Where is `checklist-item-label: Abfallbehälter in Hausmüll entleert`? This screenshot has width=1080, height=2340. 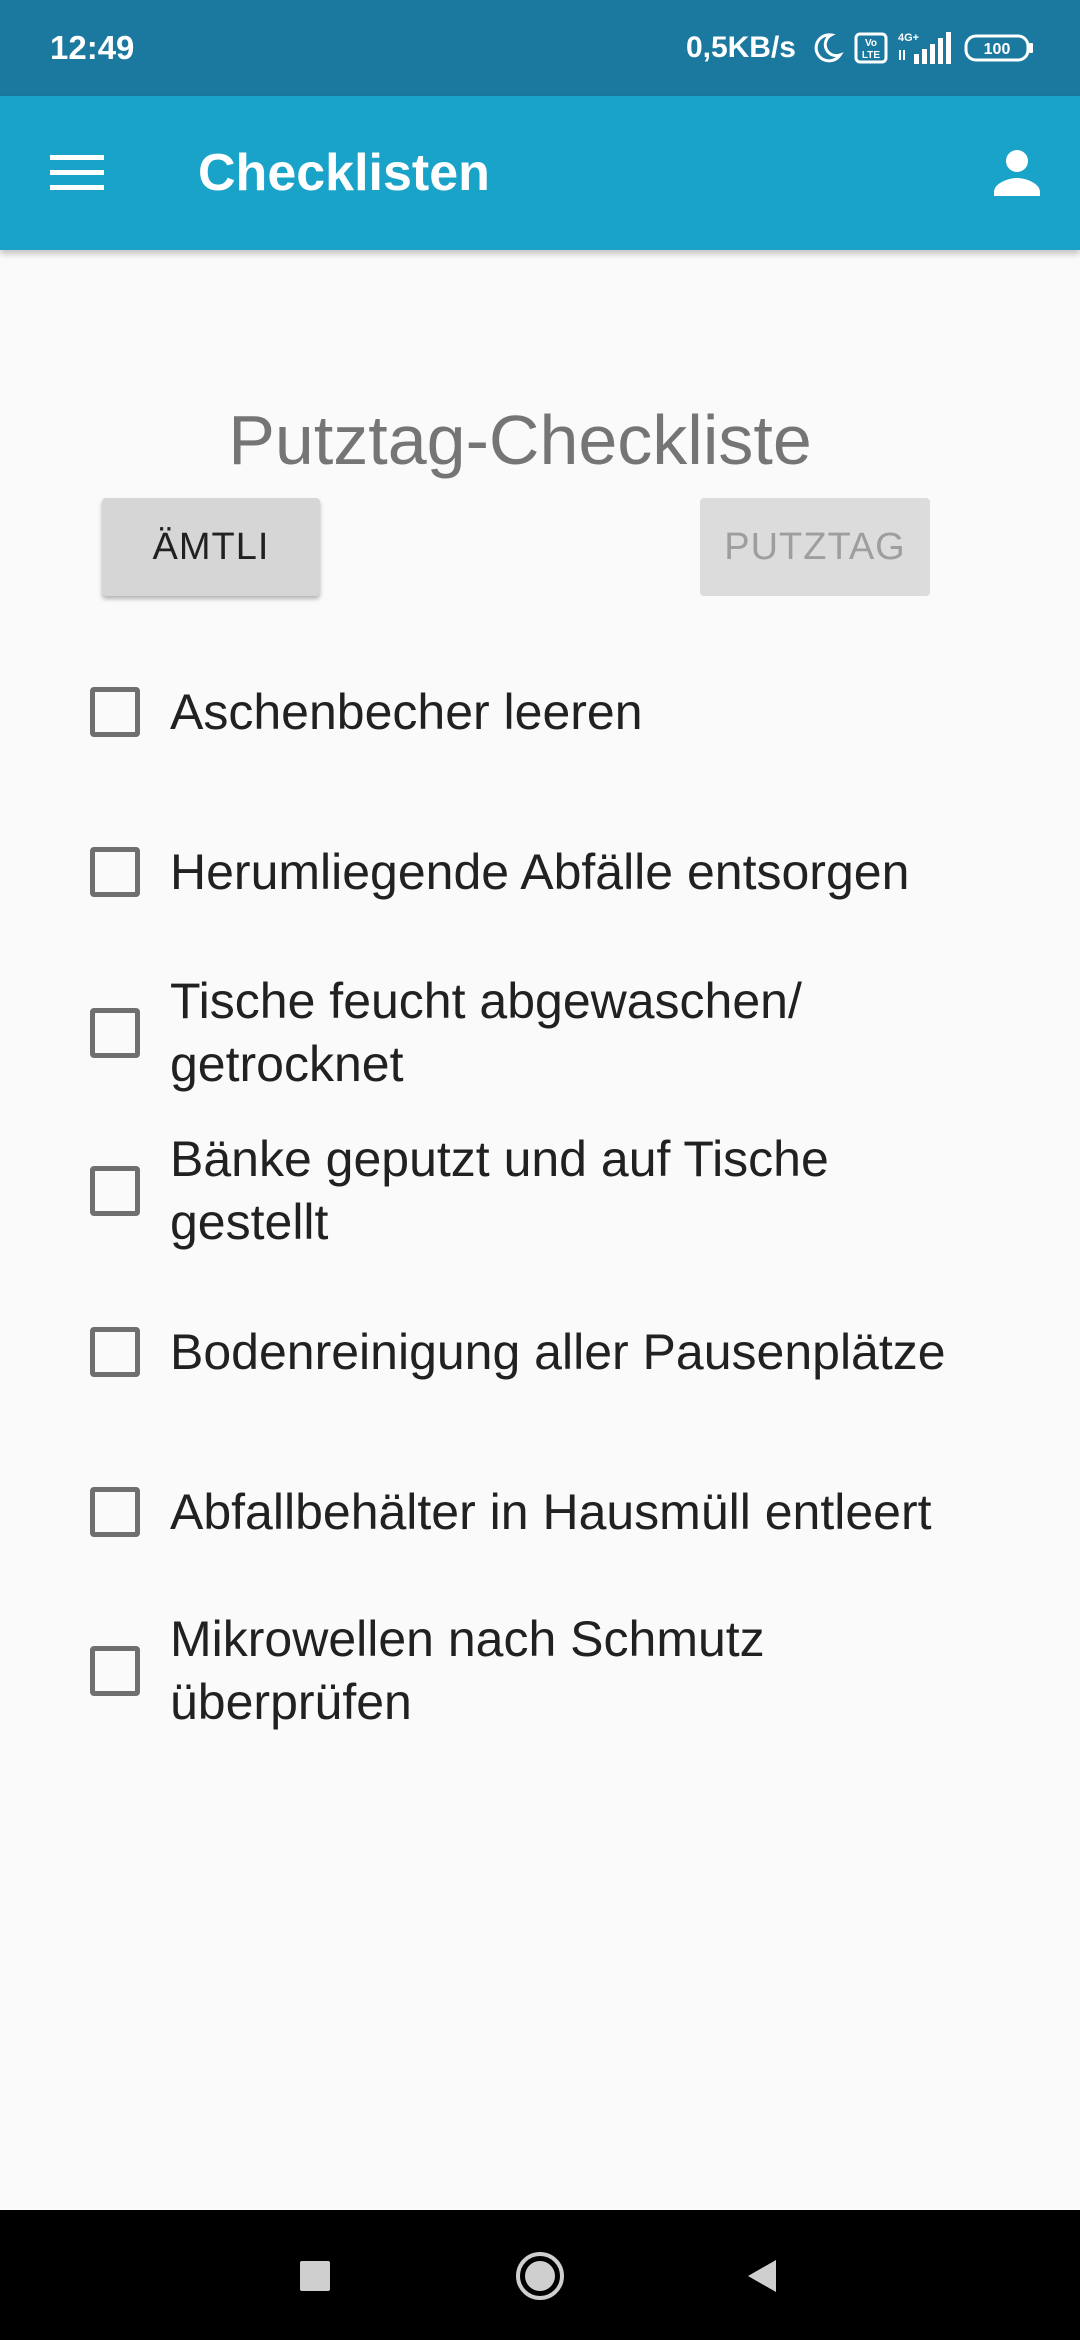 checklist-item-label: Abfallbehälter in Hausmüll entleert is located at coordinates (551, 1511).